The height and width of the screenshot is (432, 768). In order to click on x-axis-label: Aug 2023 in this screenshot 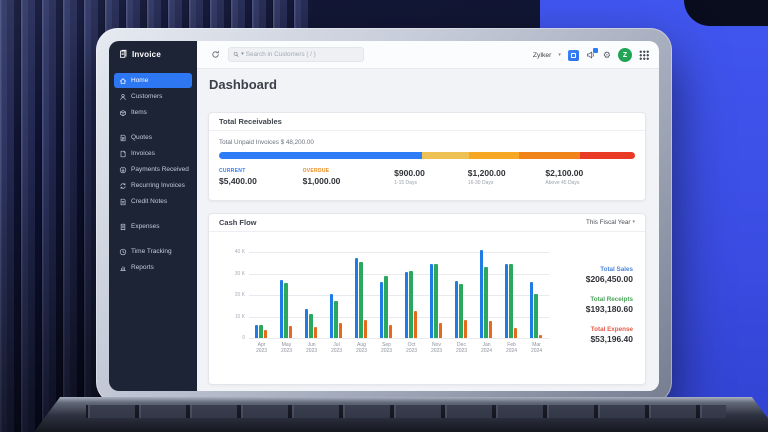, I will do `click(361, 348)`.